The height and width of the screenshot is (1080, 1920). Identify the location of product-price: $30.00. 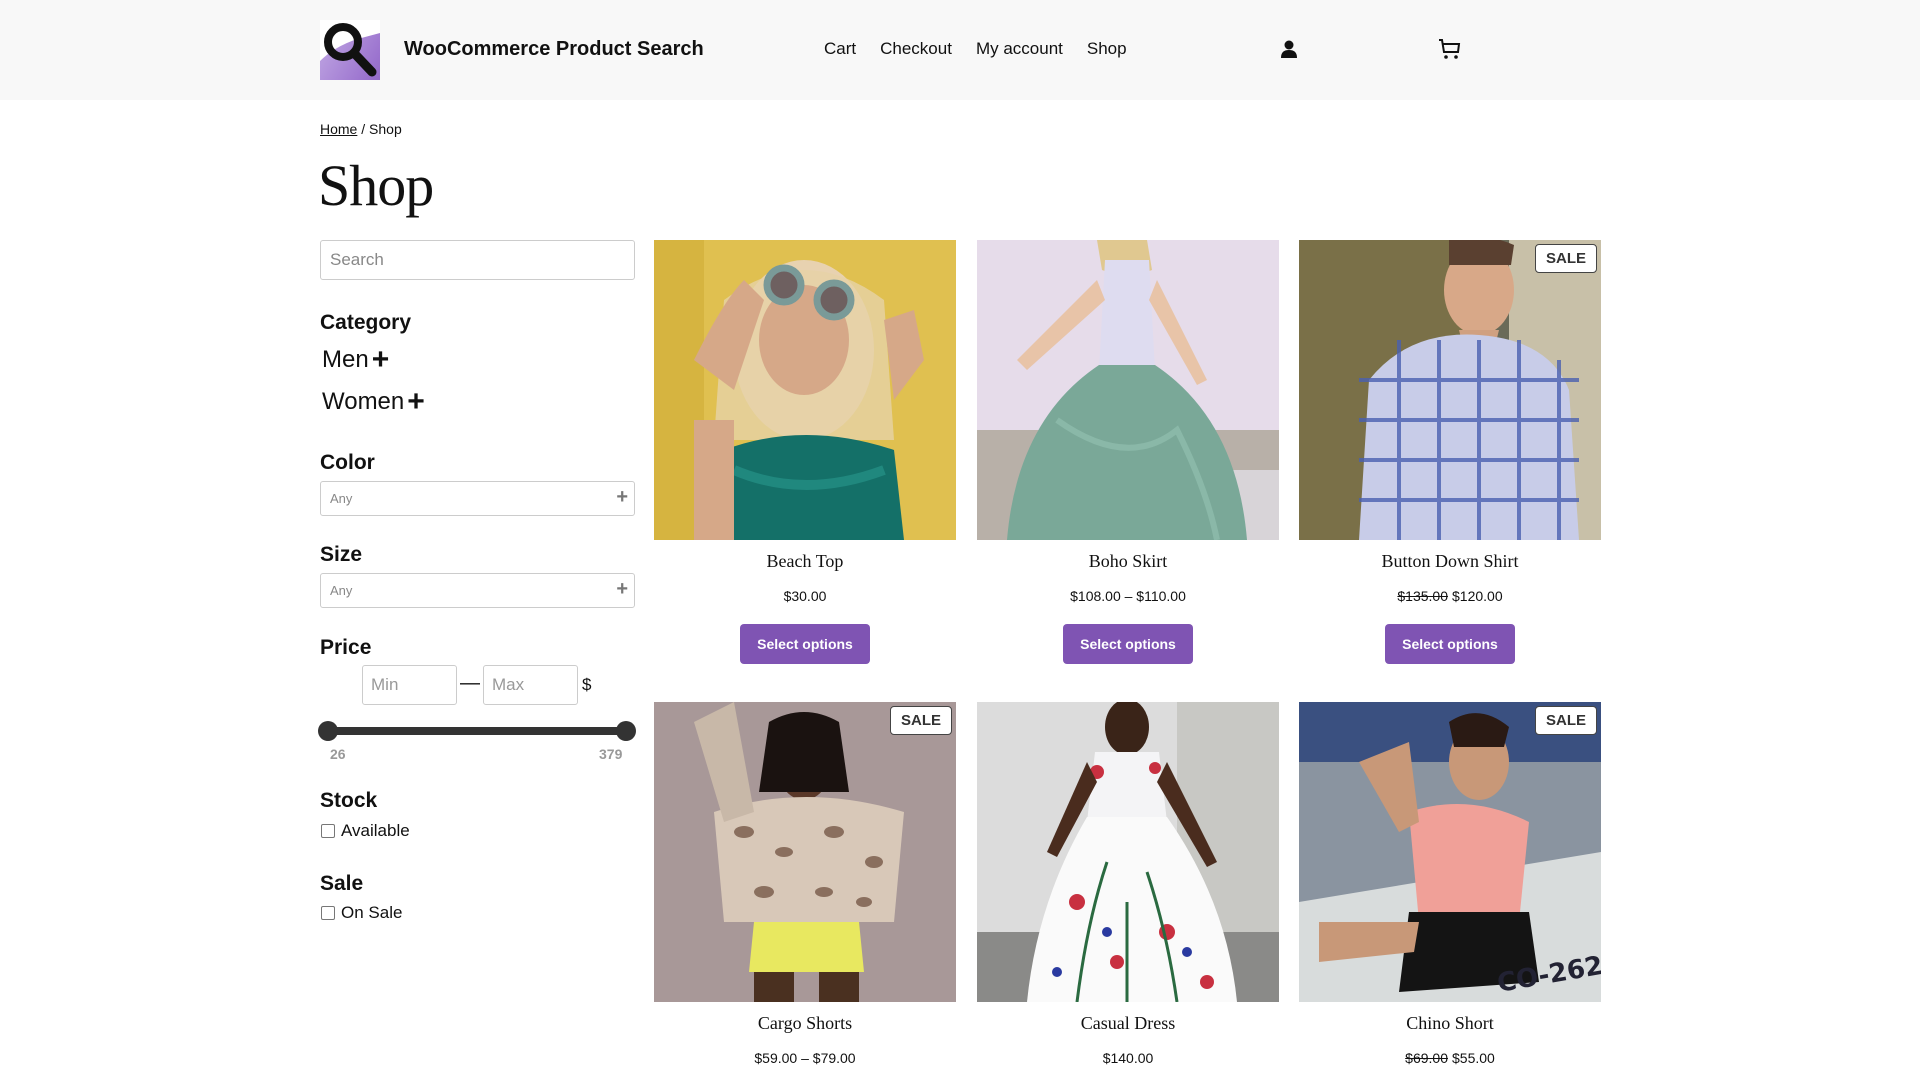
(805, 596).